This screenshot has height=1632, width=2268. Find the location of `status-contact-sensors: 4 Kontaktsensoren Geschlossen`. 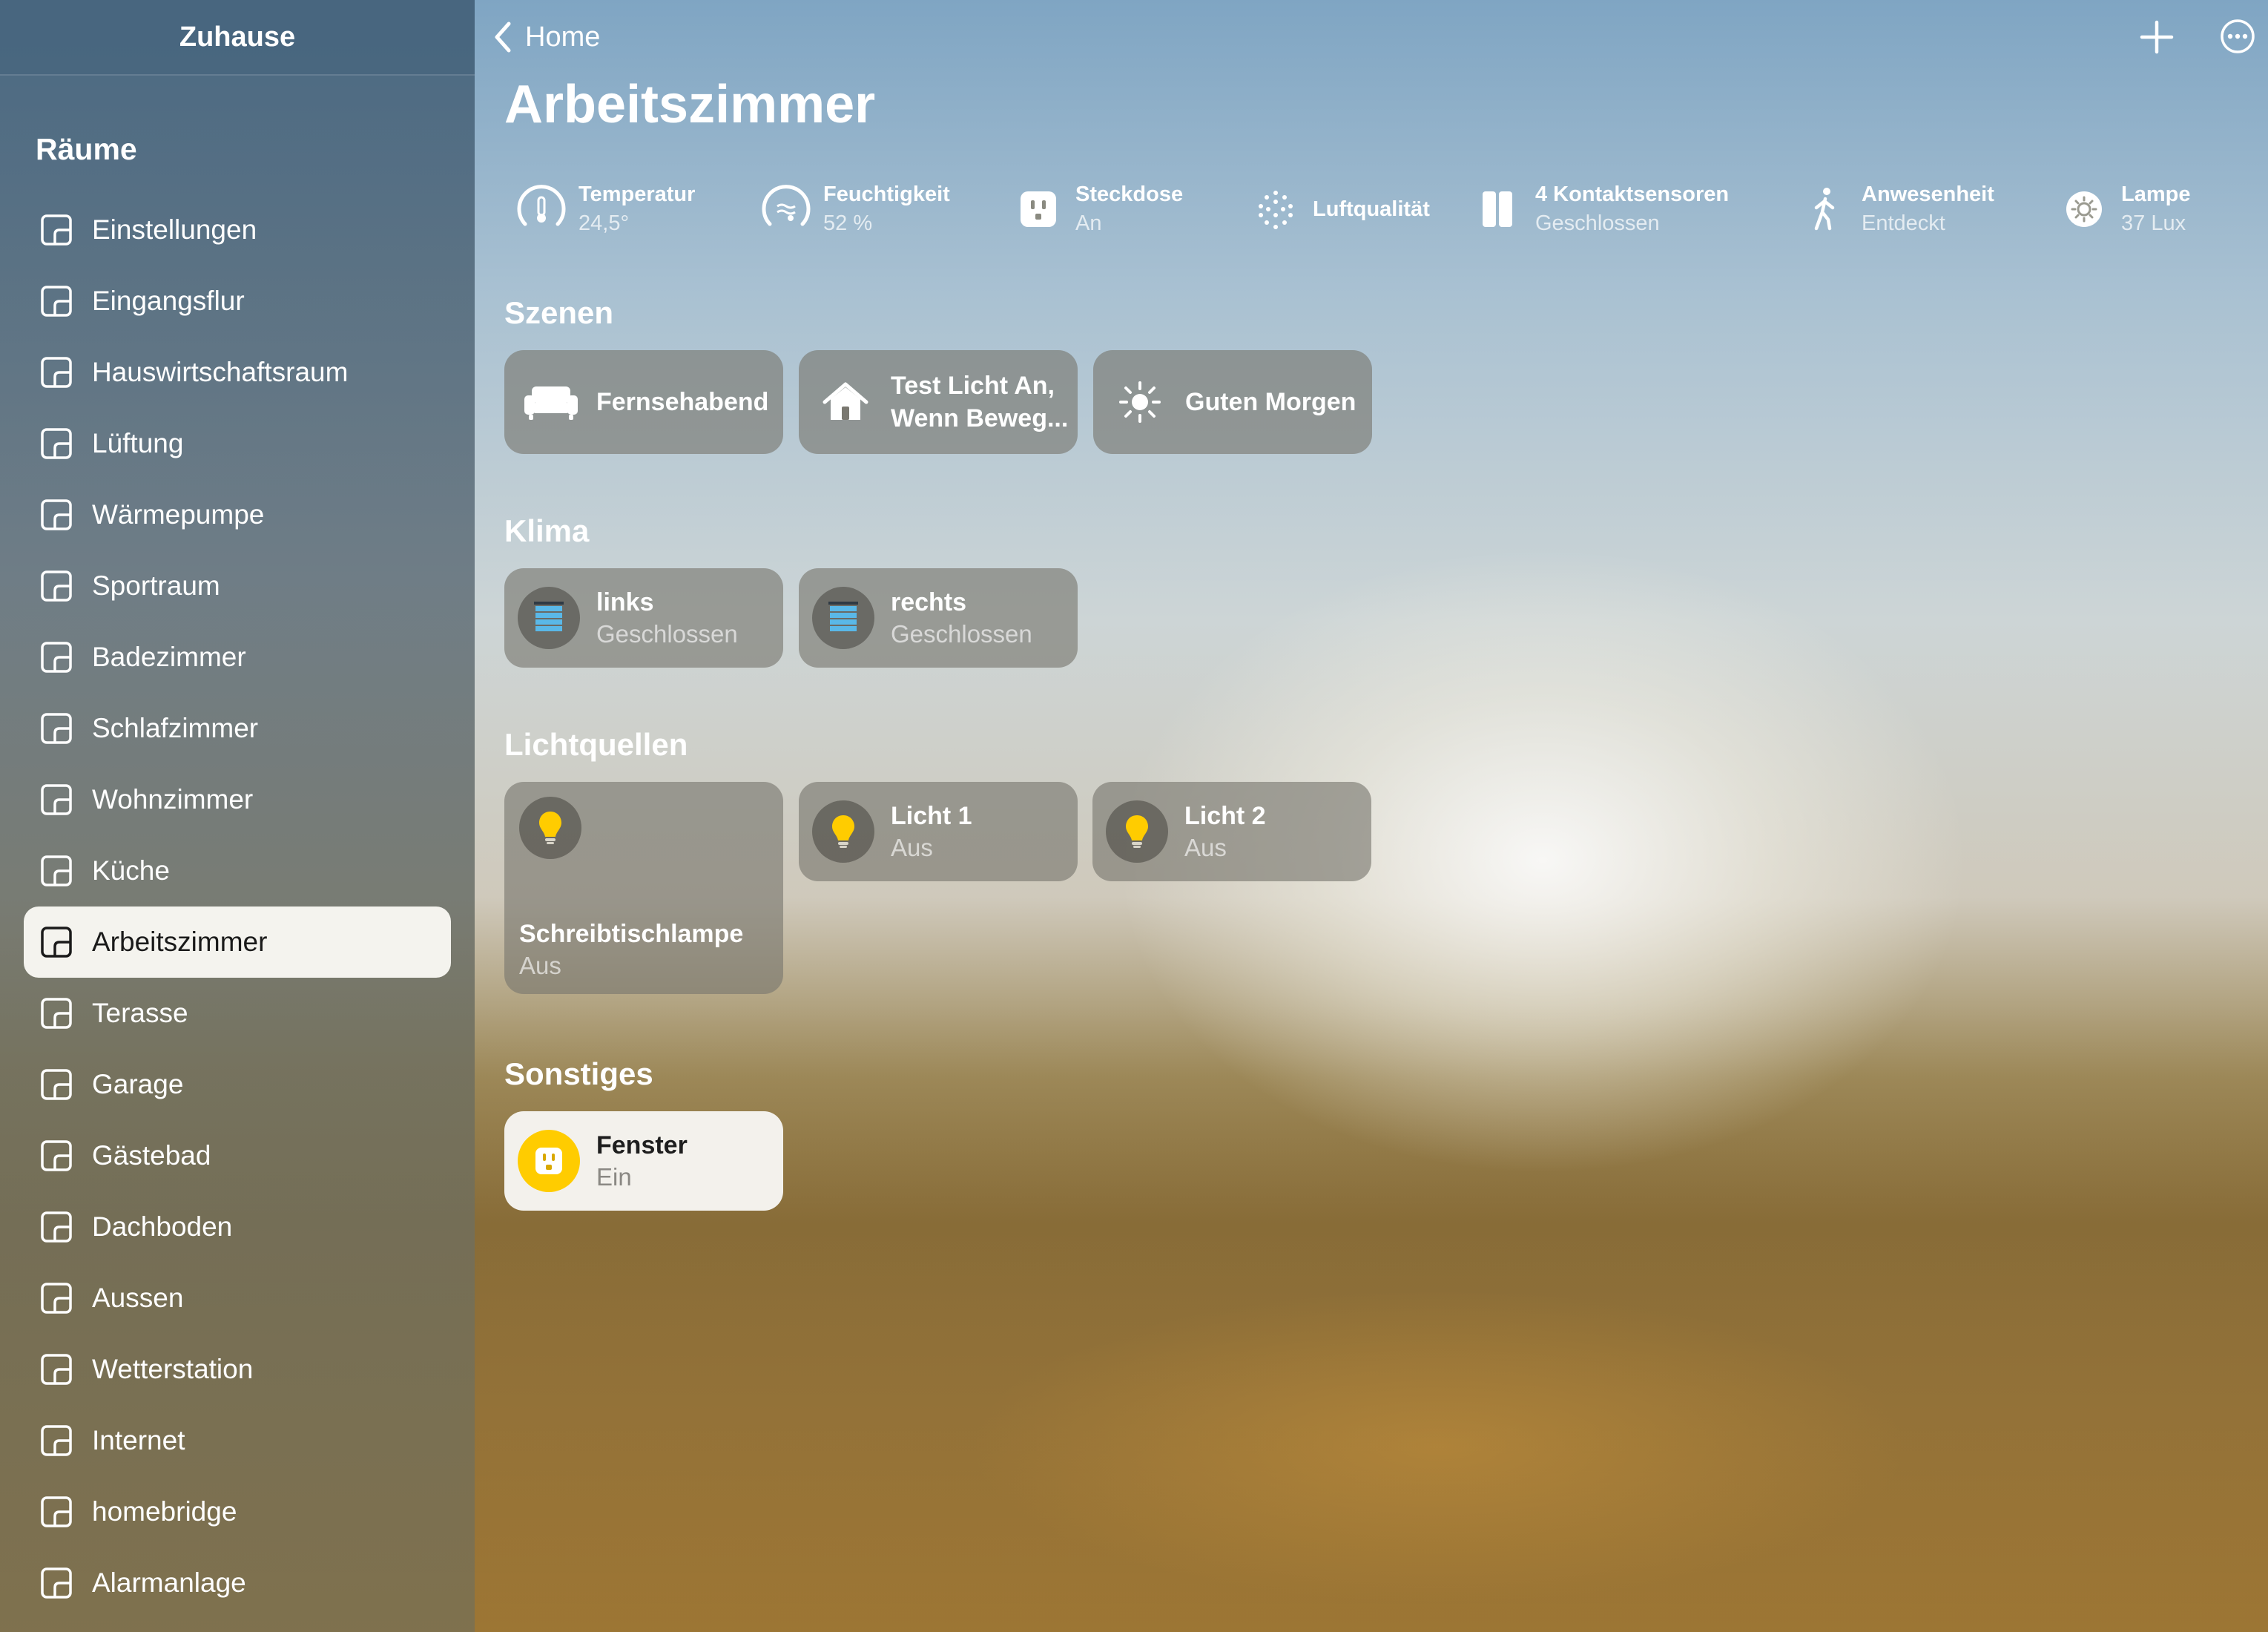

status-contact-sensors: 4 Kontaktsensoren Geschlossen is located at coordinates (1598, 209).